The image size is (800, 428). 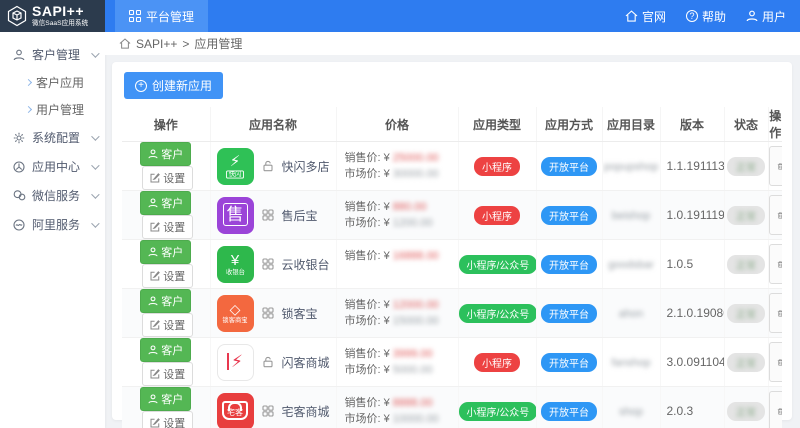 What do you see at coordinates (415, 158) in the screenshot?
I see `sale-price-value: 25000.00` at bounding box center [415, 158].